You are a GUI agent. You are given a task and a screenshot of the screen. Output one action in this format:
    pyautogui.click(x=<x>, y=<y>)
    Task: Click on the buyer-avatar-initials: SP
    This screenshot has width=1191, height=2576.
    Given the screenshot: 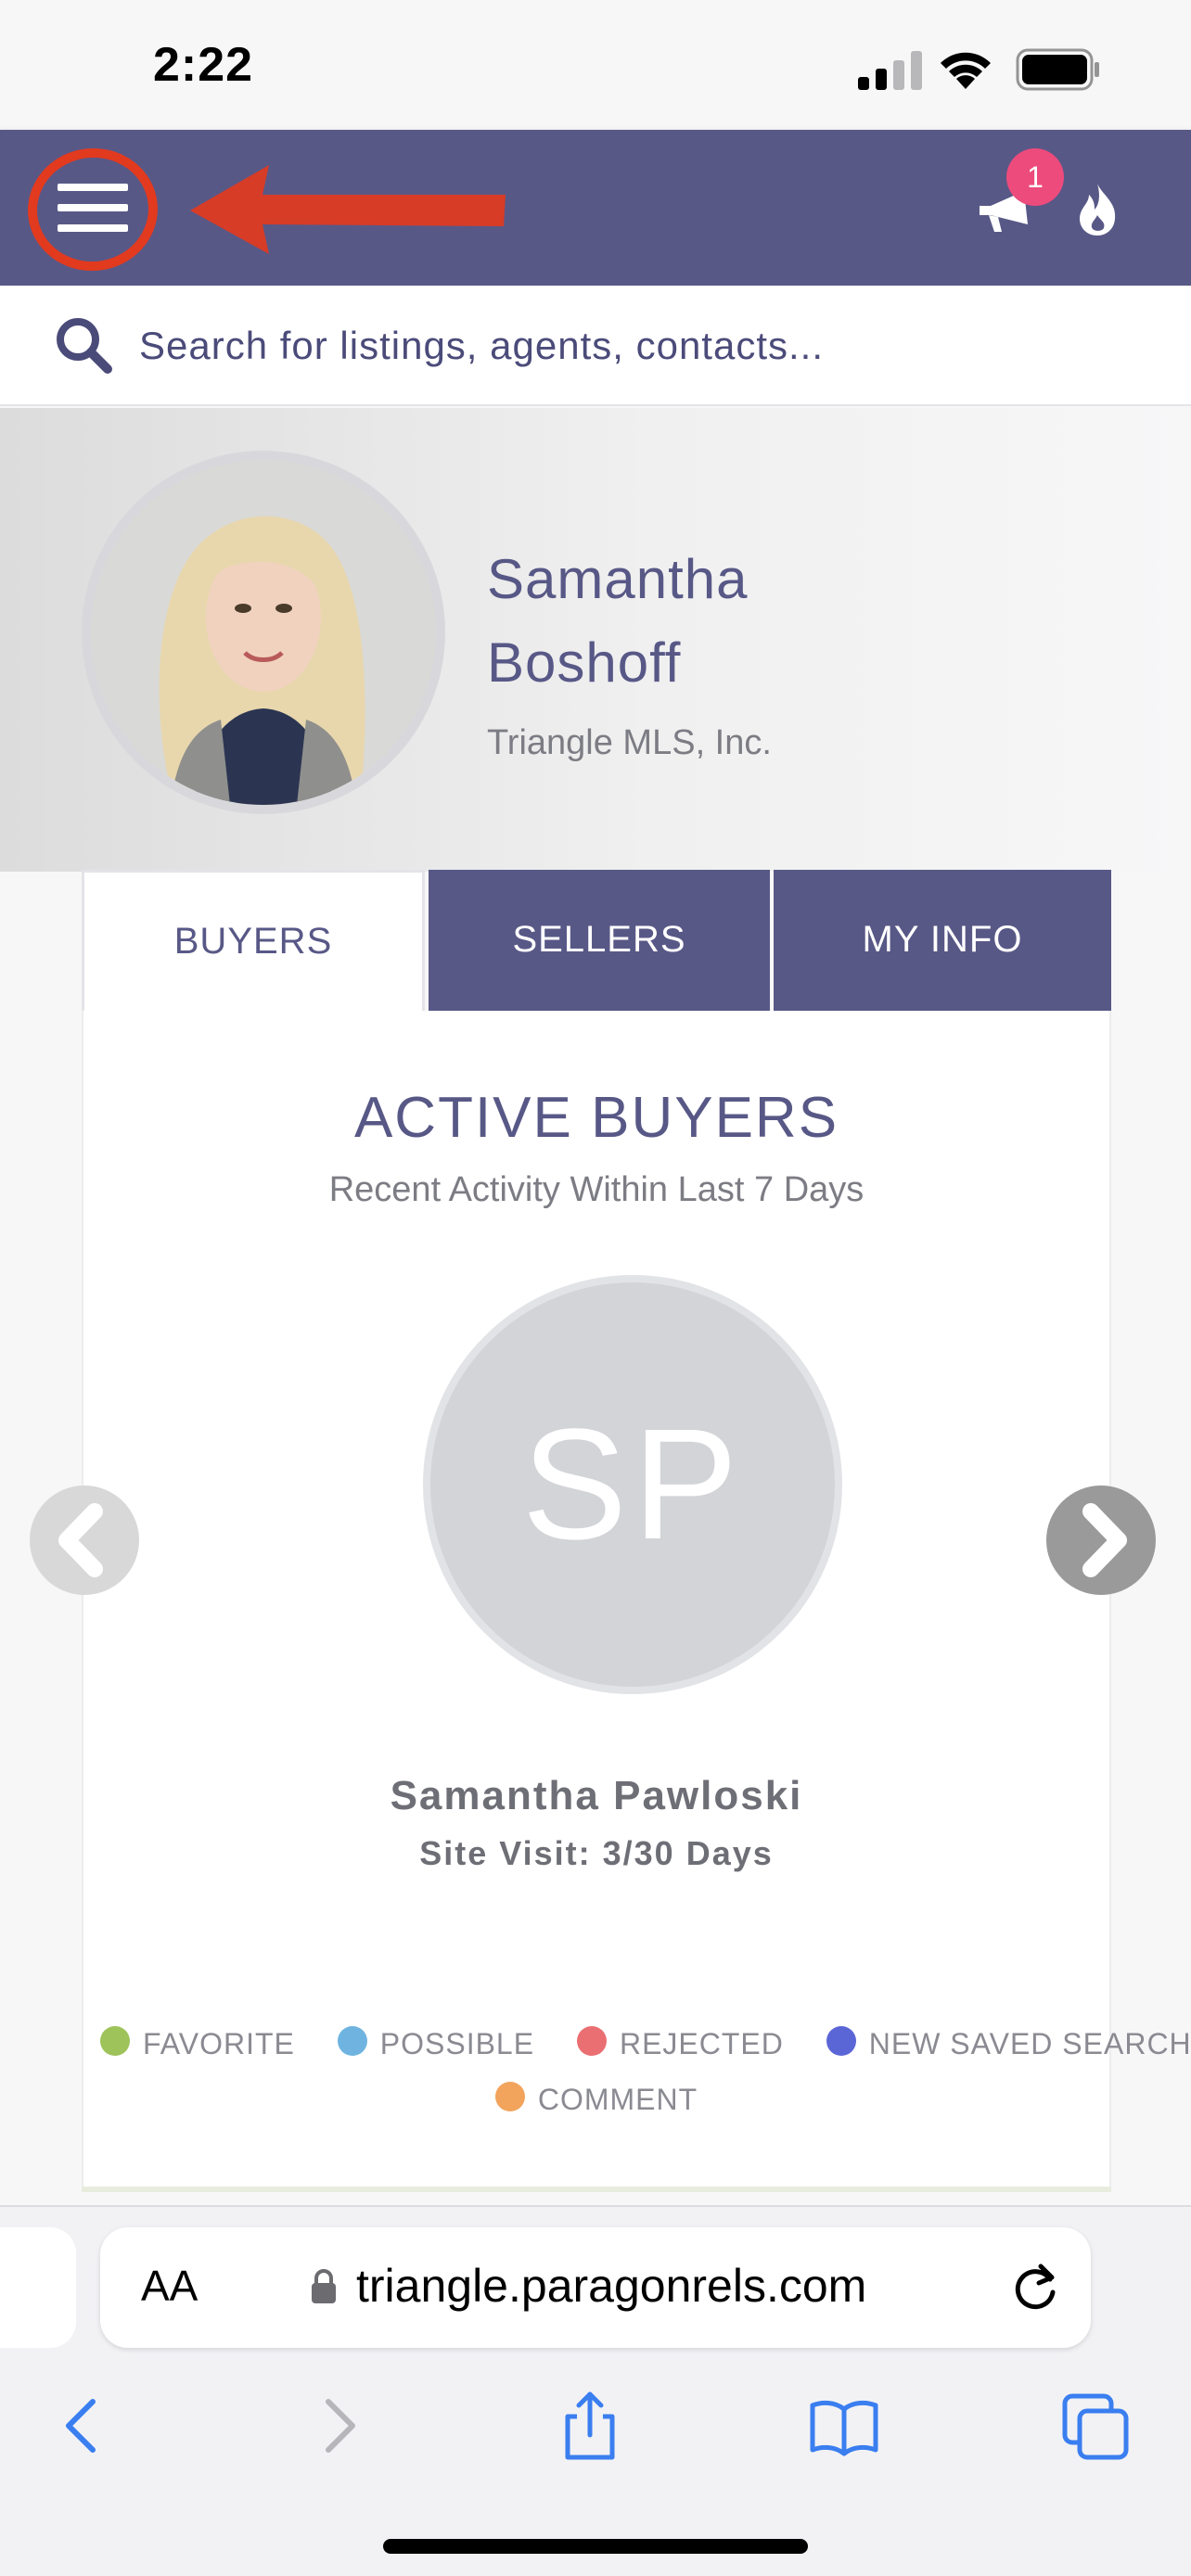 What is the action you would take?
    pyautogui.click(x=632, y=1485)
    